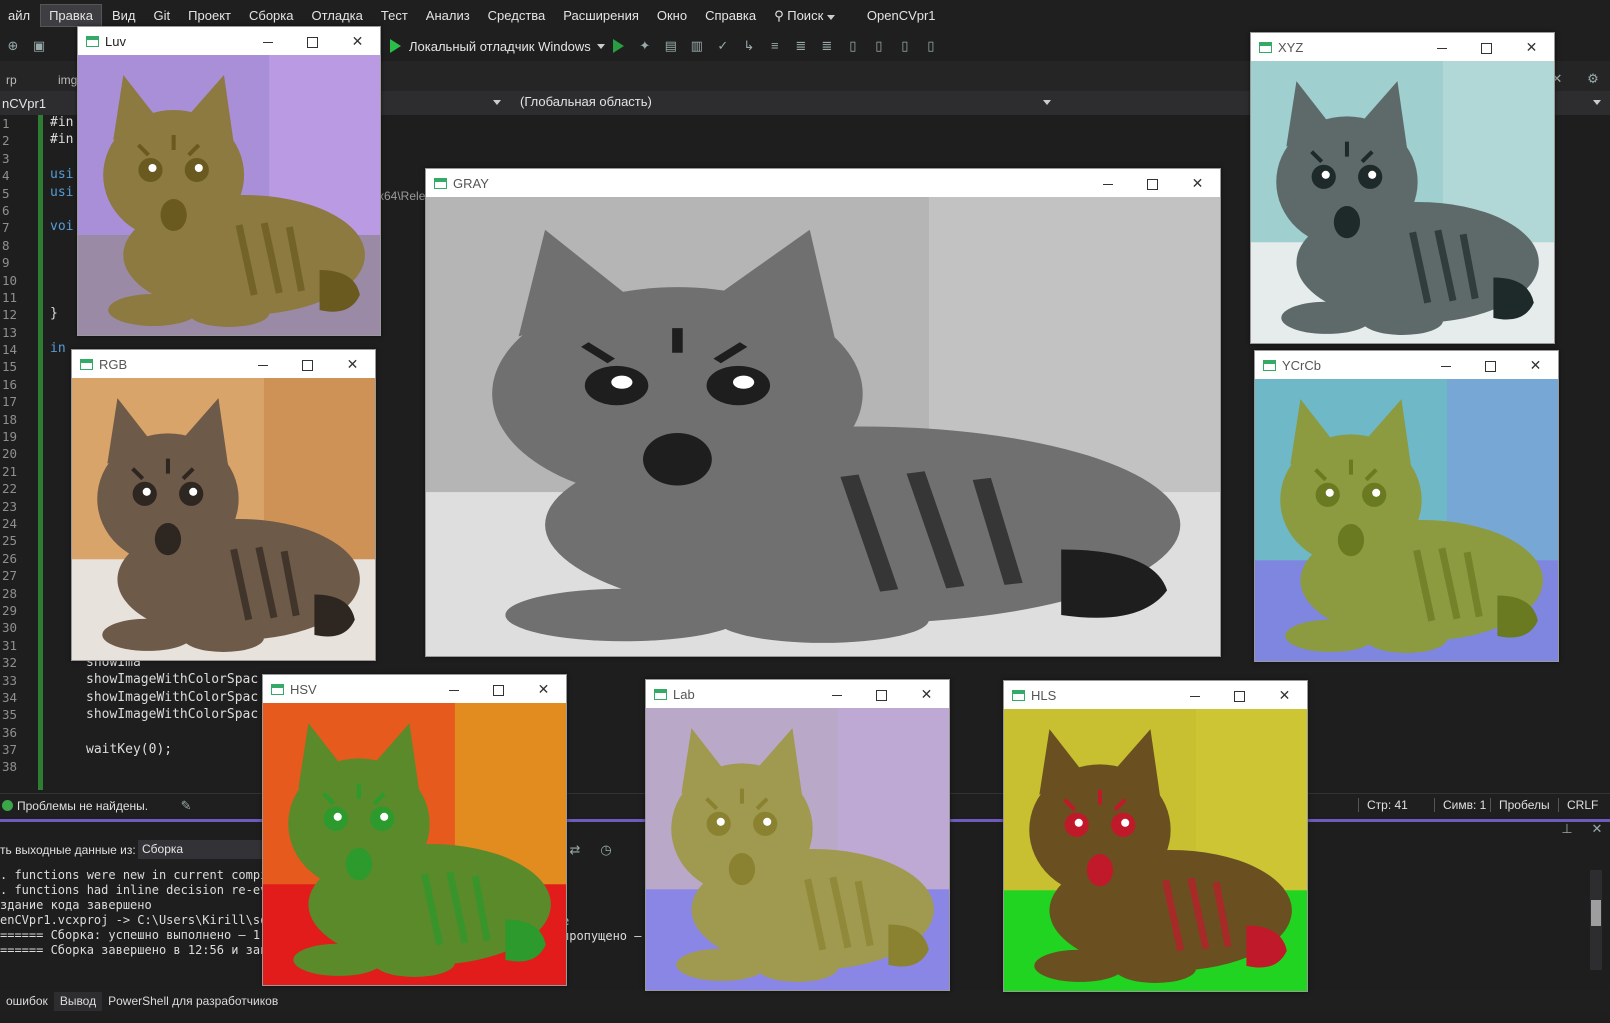  I want to click on menu-build: Сборка, so click(271, 15).